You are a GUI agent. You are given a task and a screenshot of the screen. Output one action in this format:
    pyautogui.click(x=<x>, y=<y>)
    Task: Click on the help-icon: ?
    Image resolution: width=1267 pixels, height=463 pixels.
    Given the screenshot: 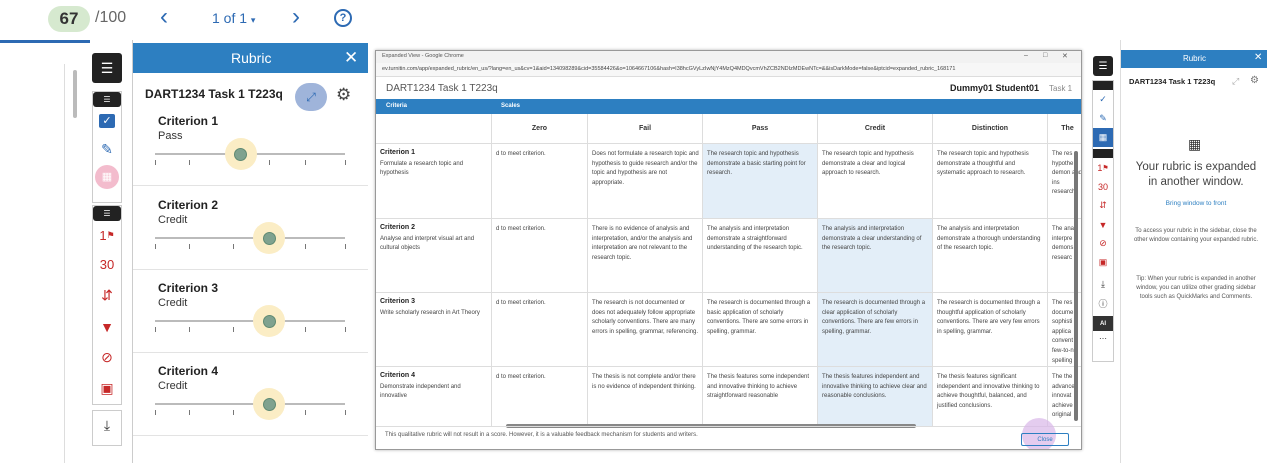 What is the action you would take?
    pyautogui.click(x=343, y=18)
    